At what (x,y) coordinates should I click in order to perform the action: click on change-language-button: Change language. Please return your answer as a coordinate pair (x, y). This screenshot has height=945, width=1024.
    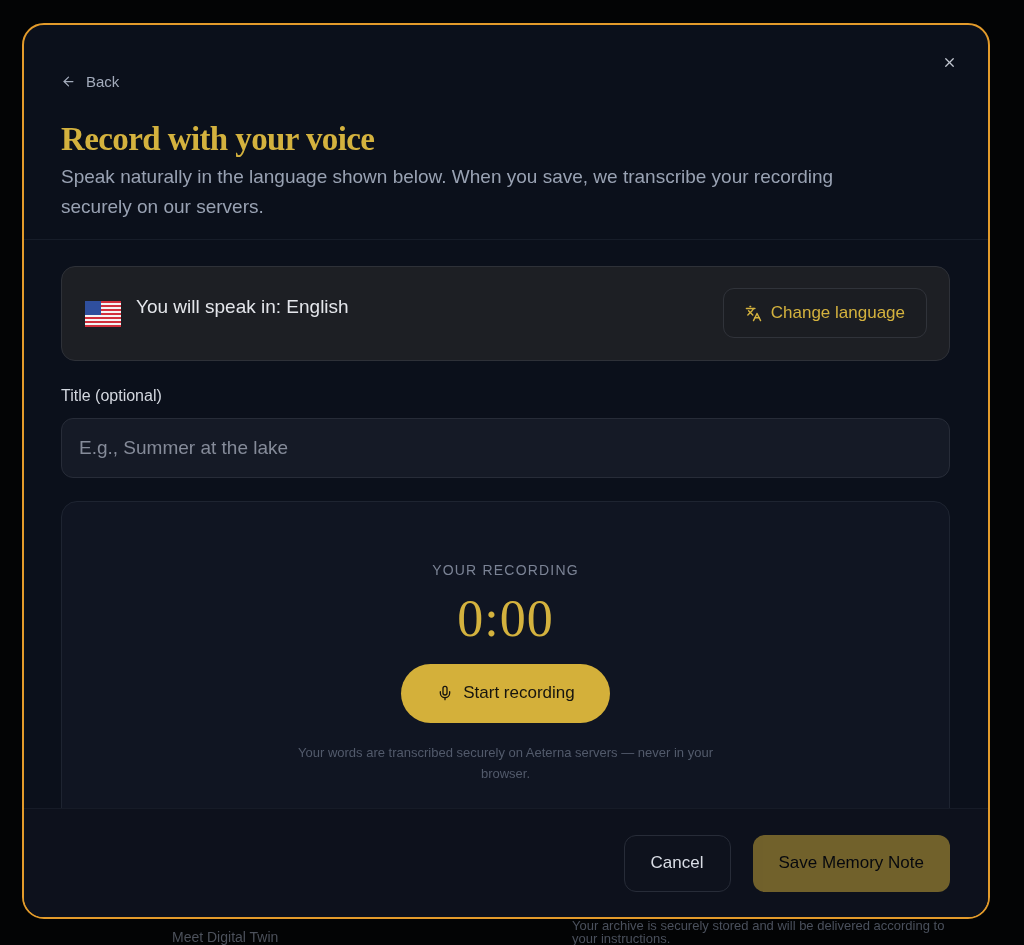
    Looking at the image, I should click on (824, 313).